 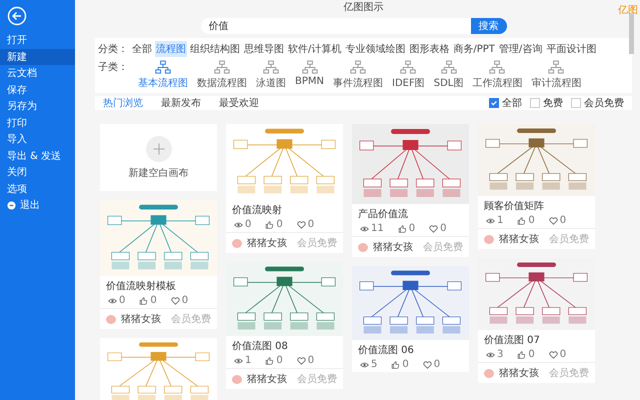 What do you see at coordinates (284, 325) in the screenshot?
I see `template-card: 价值流图 08 1 0 0 猪猪女孩 会员免费` at bounding box center [284, 325].